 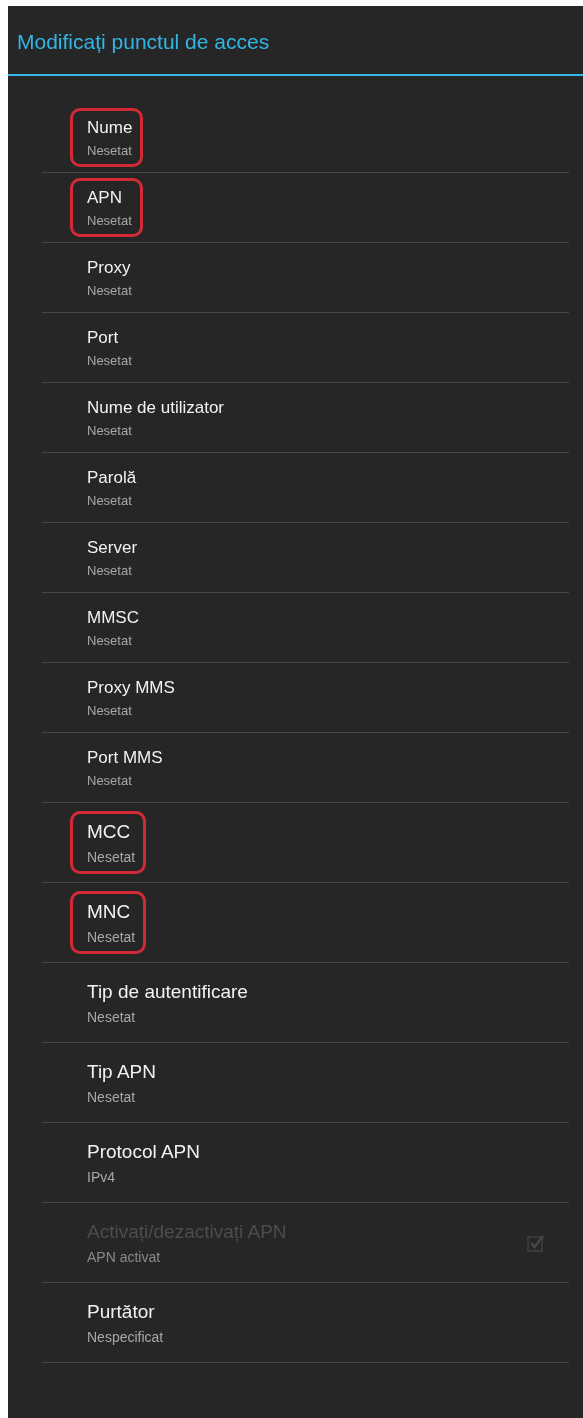 I want to click on setting-label: Parolă, so click(x=112, y=477).